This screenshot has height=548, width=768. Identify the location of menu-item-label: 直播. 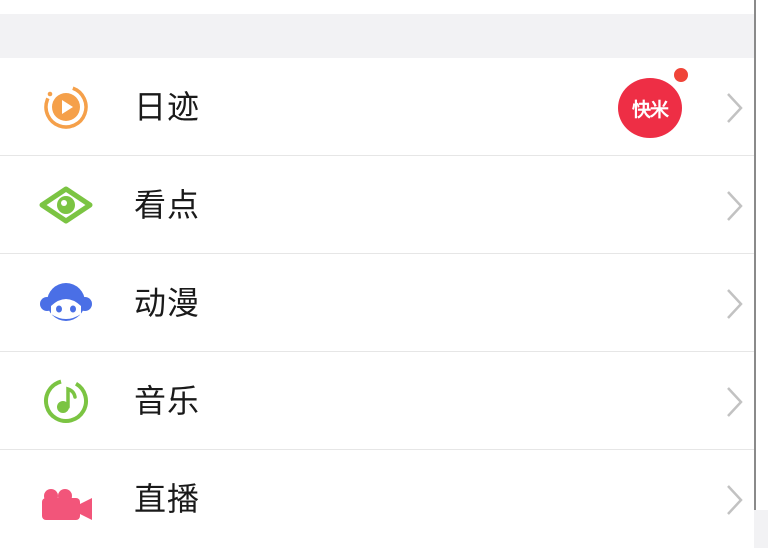
(167, 499).